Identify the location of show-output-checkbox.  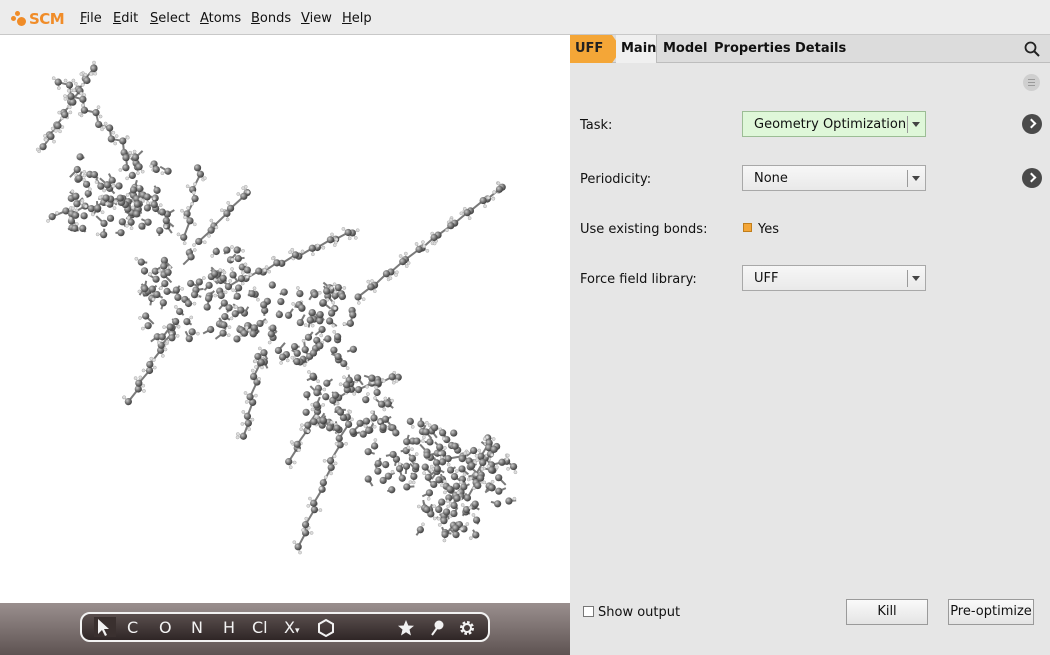
(588, 611).